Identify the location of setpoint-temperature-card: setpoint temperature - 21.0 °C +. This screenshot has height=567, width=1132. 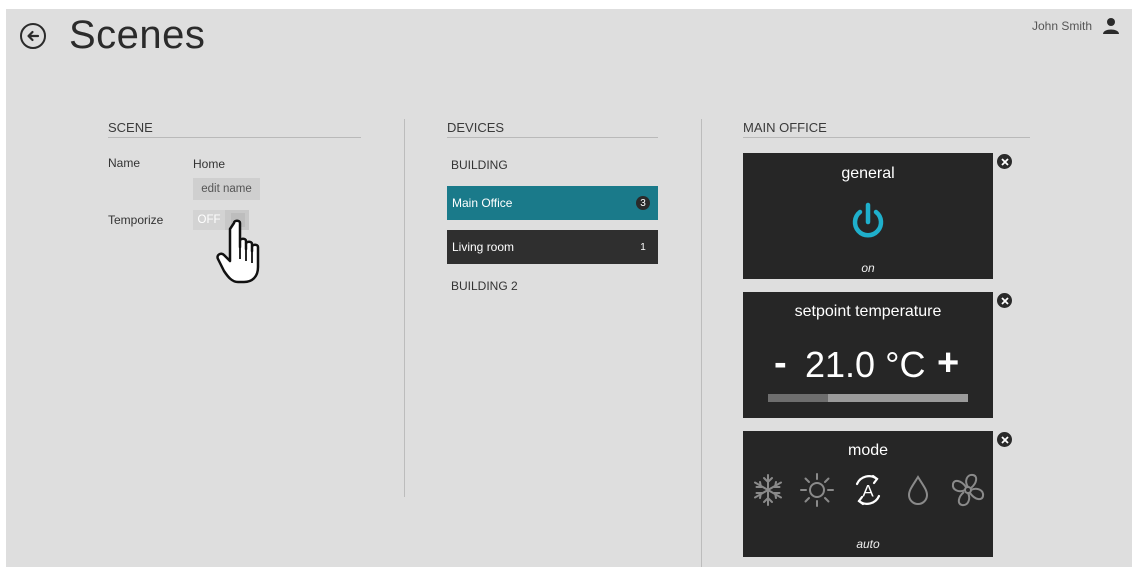
(868, 355).